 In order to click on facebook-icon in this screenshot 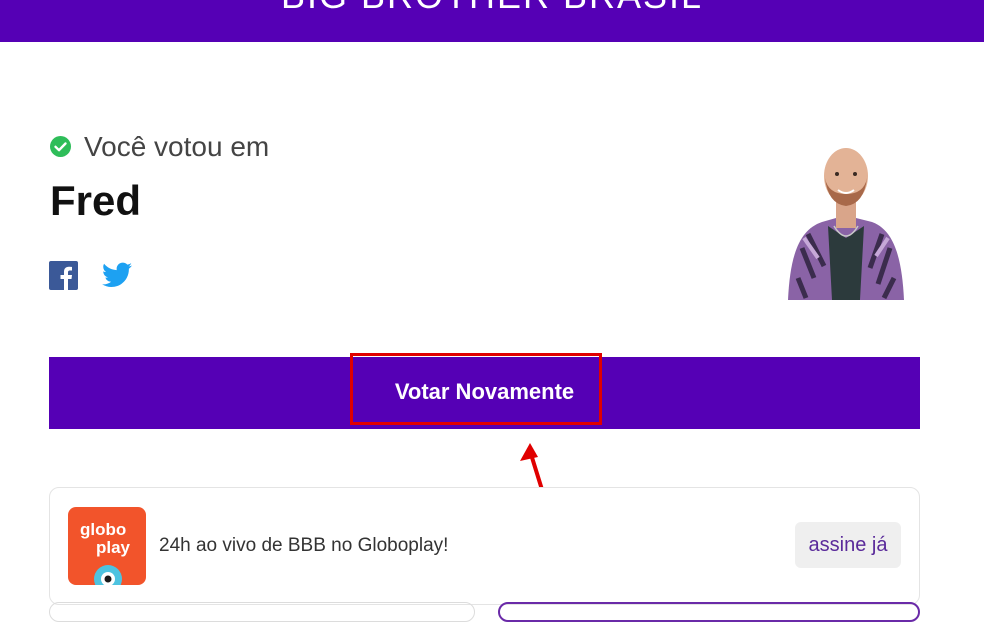, I will do `click(63, 275)`.